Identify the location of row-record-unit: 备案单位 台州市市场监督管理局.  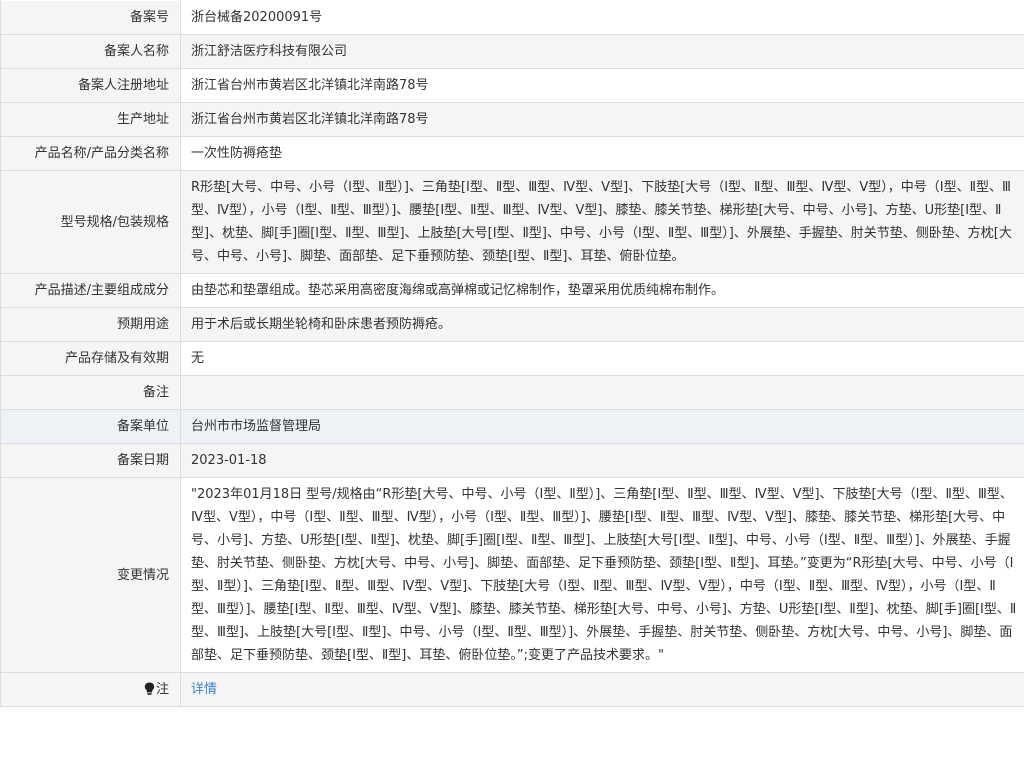
(512, 426).